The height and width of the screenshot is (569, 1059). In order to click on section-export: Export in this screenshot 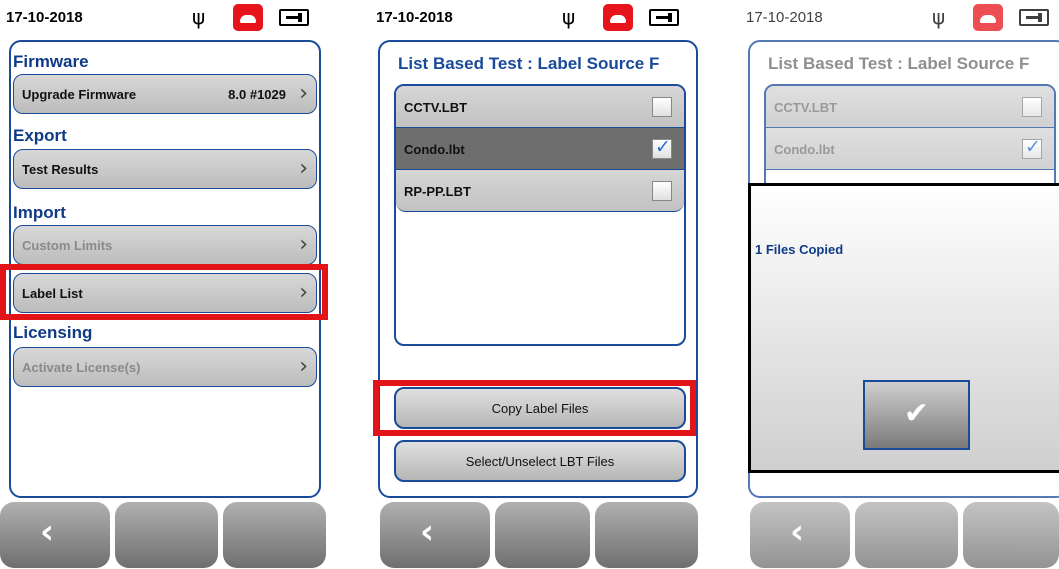, I will do `click(40, 135)`.